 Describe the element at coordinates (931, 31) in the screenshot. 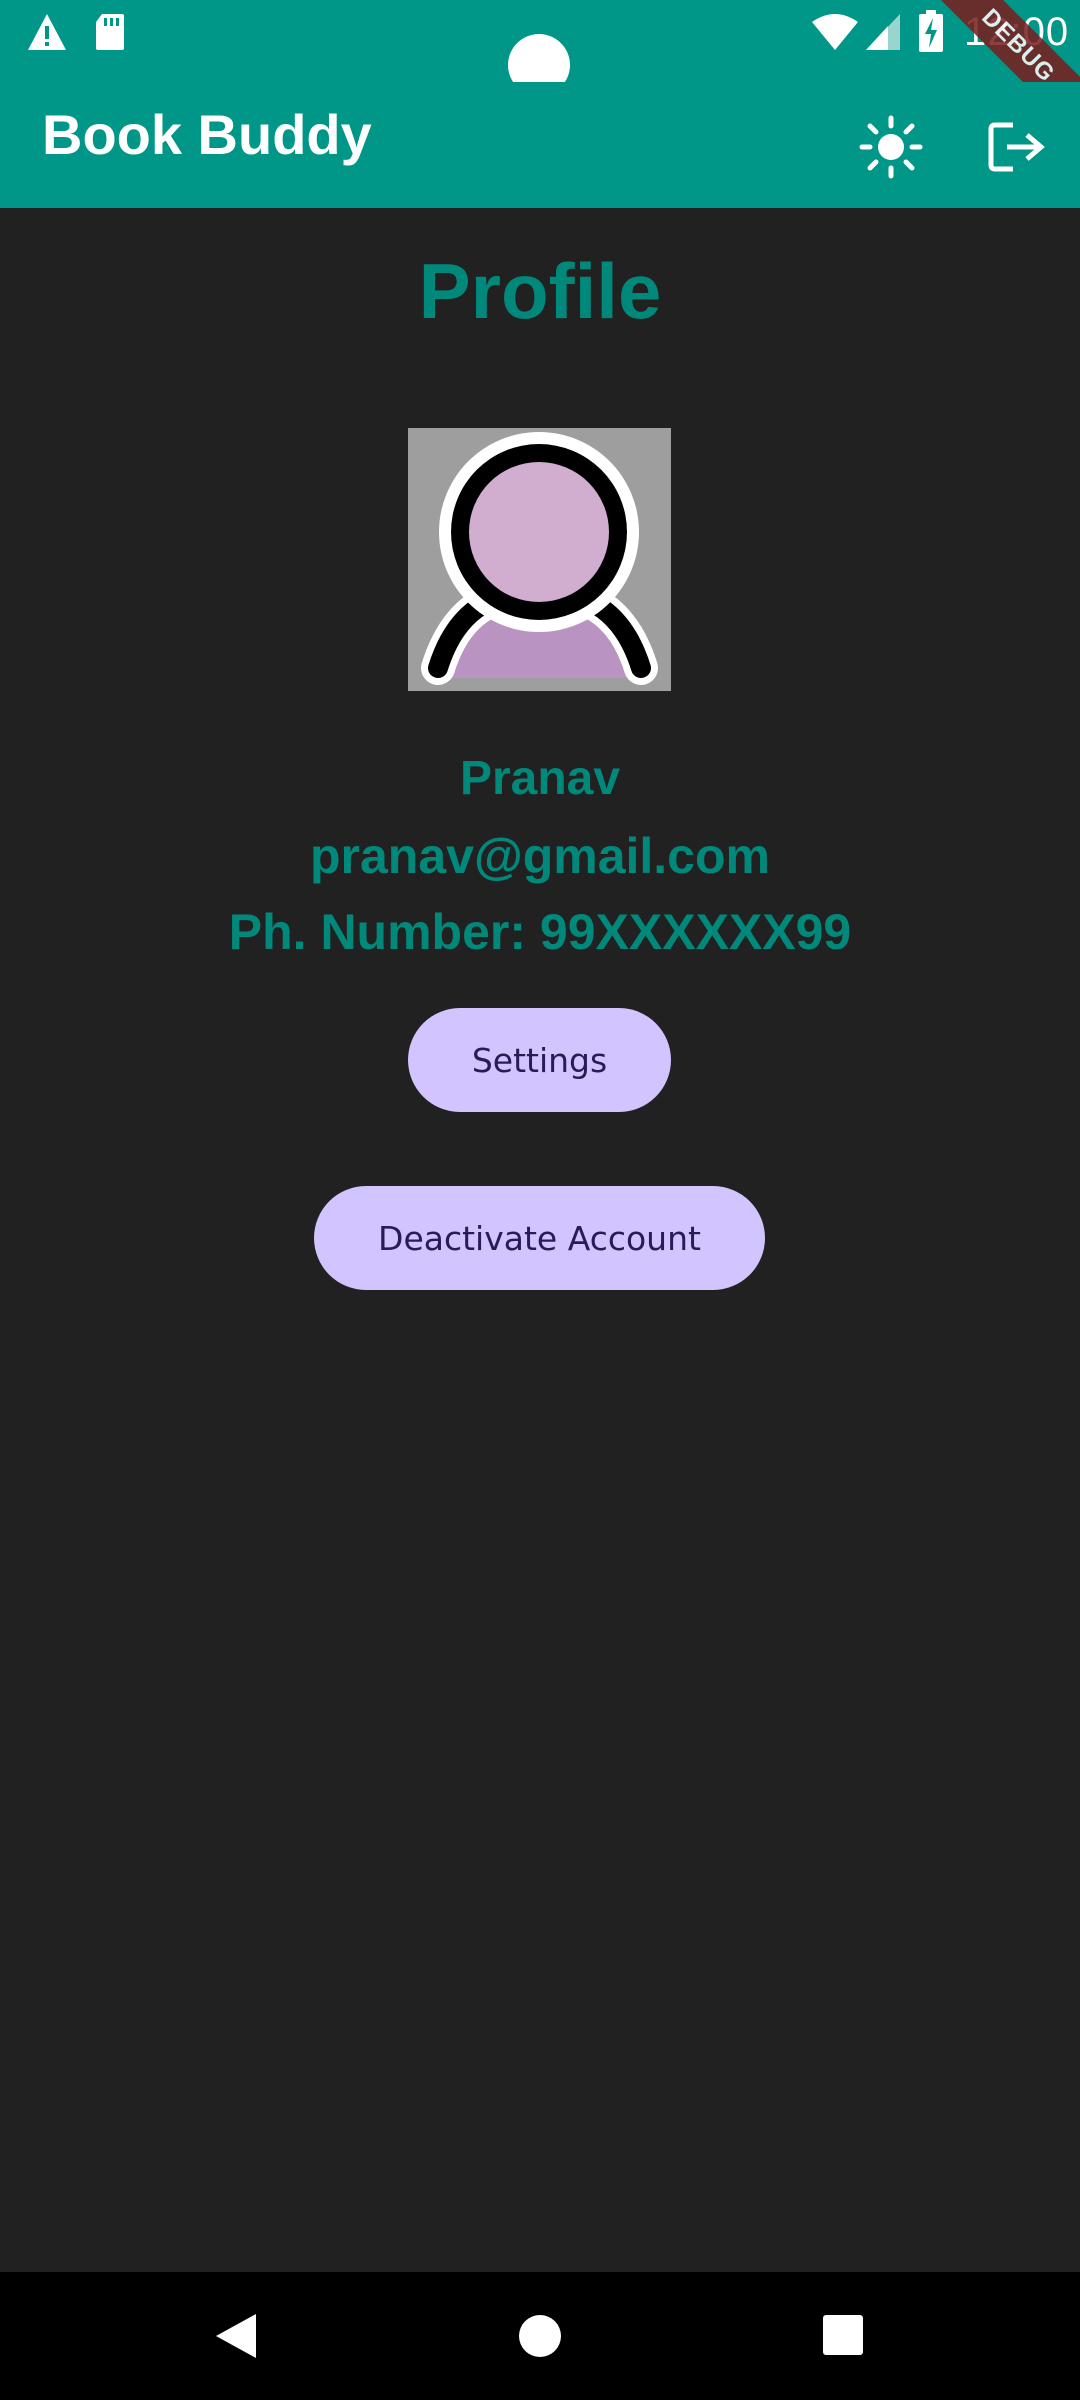

I see `battery-charging-icon` at that location.